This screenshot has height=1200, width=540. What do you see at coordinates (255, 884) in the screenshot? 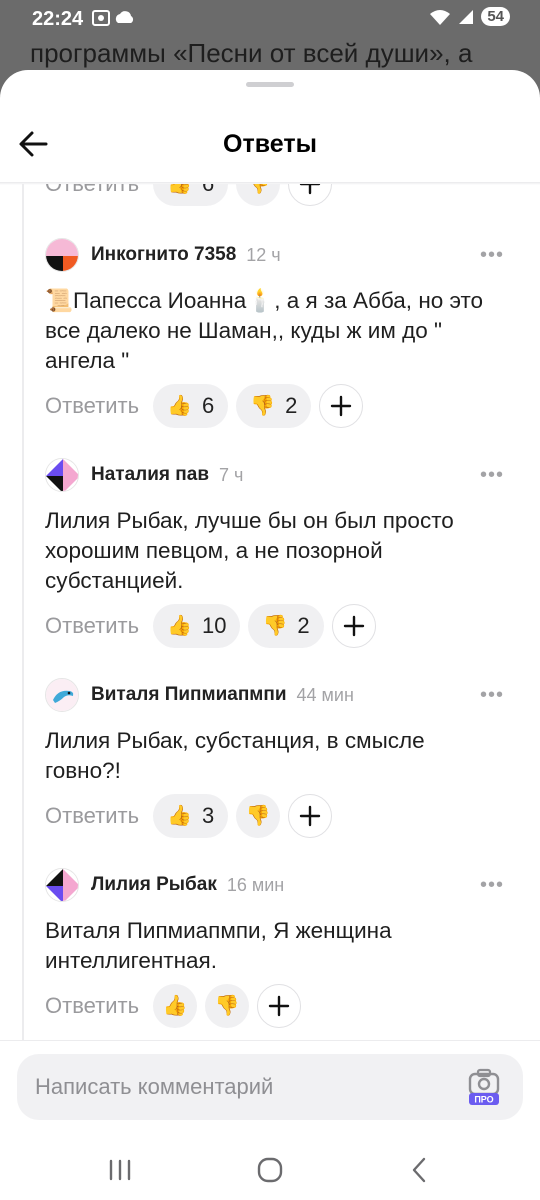
I see `comment-time: 16 мин` at bounding box center [255, 884].